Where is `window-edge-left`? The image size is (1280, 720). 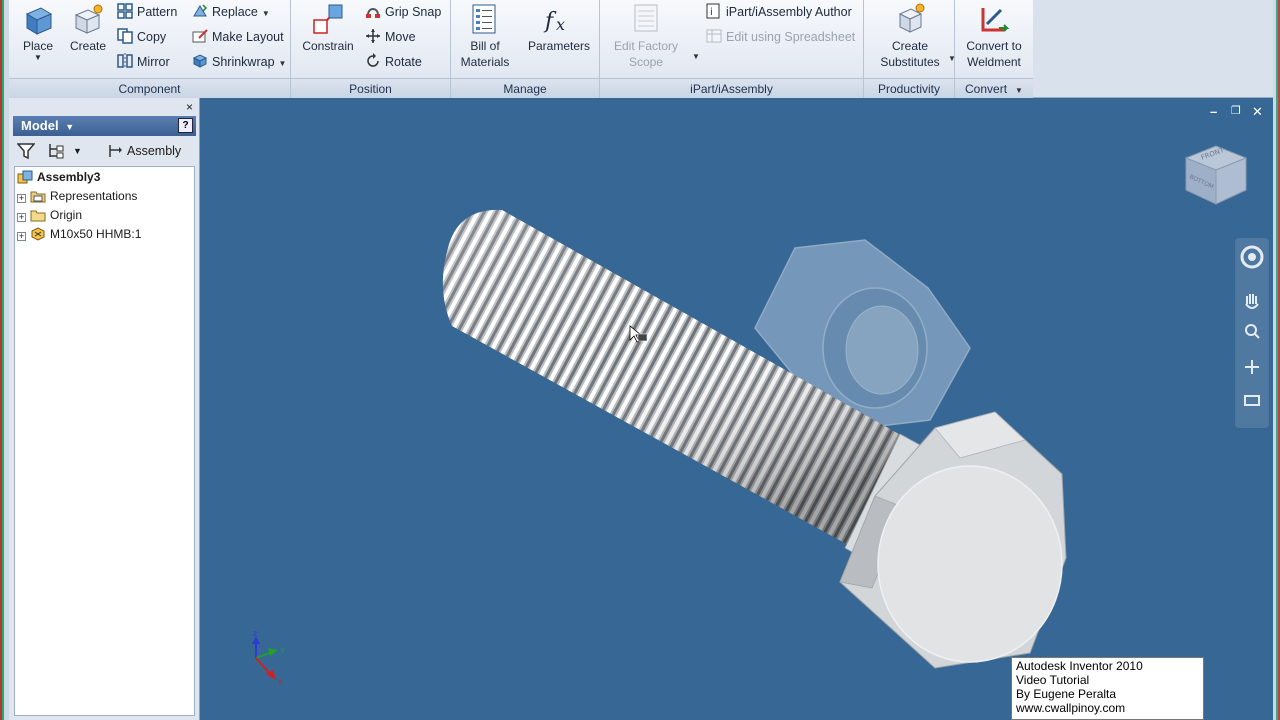
window-edge-left is located at coordinates (4, 360).